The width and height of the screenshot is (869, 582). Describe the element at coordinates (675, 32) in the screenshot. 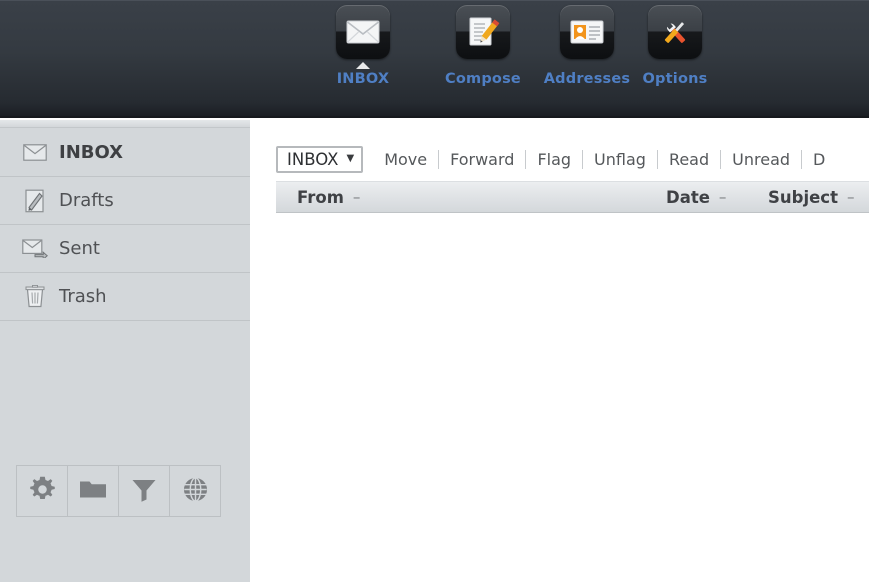

I see `tools-icon` at that location.